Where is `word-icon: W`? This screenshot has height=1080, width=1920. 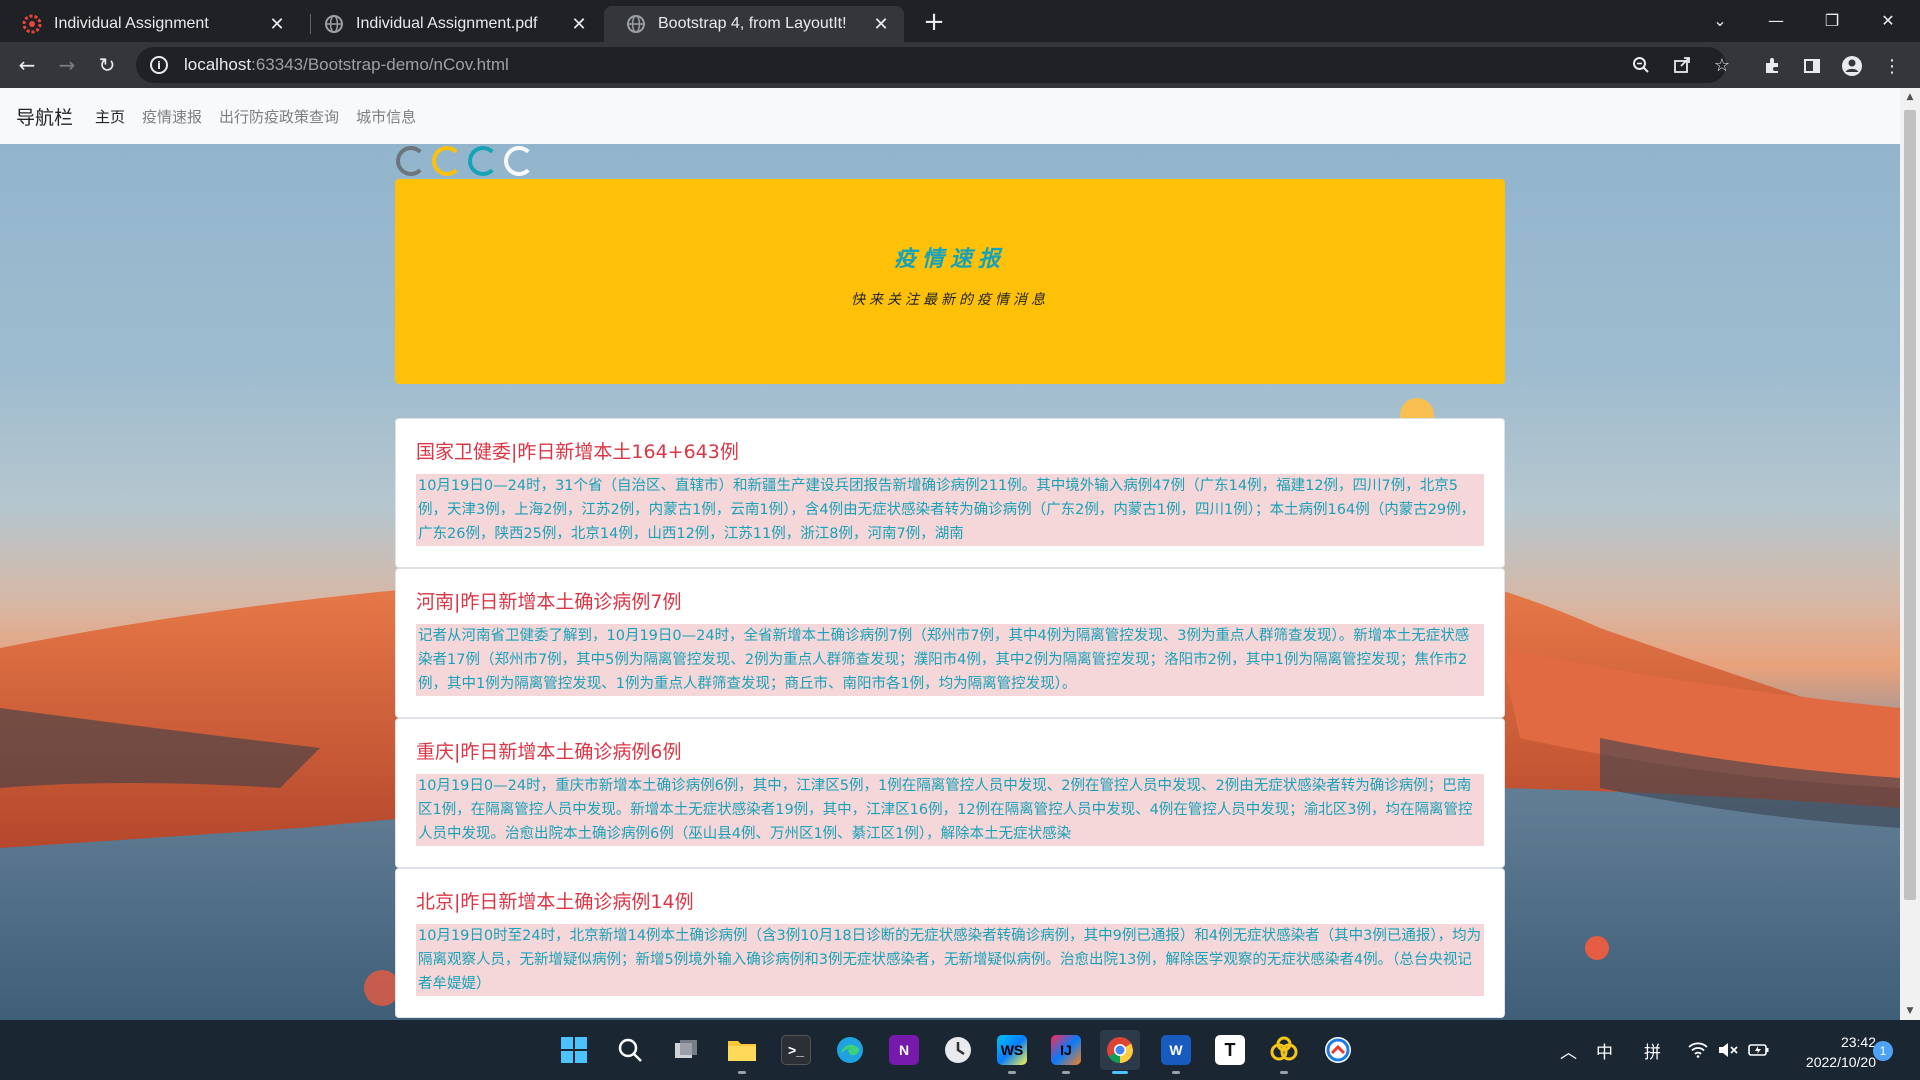 word-icon: W is located at coordinates (1176, 1052).